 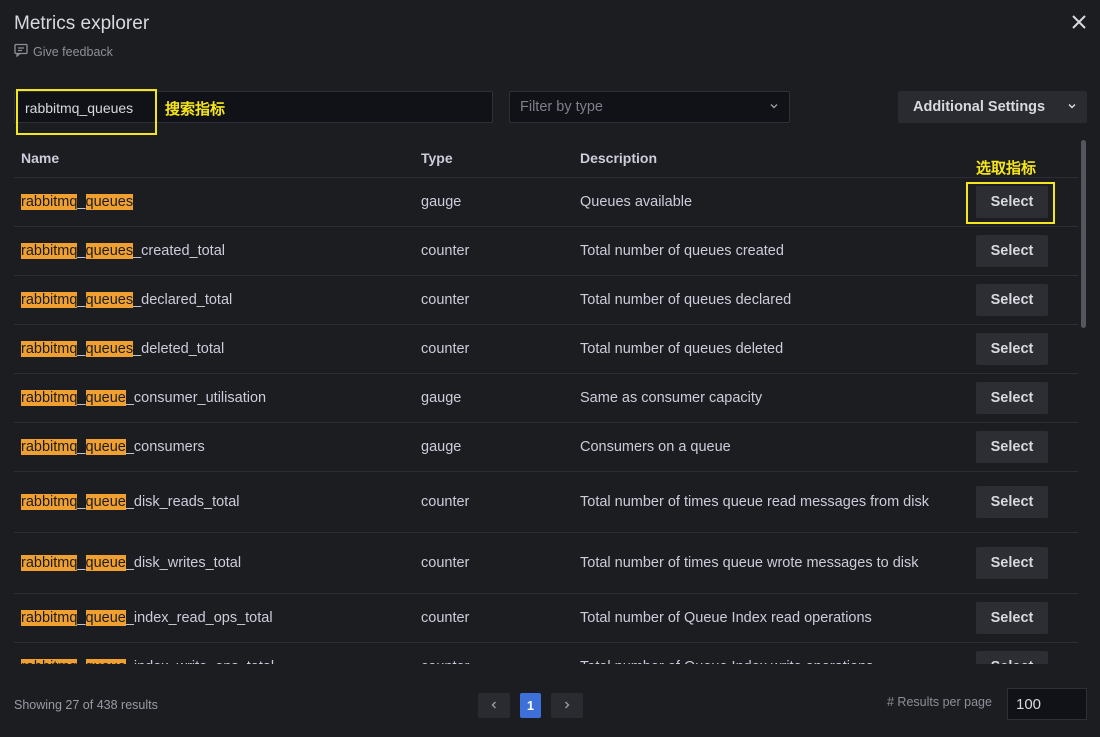 What do you see at coordinates (196, 398) in the screenshot?
I see `metric-name-part: _consumer_utilisation` at bounding box center [196, 398].